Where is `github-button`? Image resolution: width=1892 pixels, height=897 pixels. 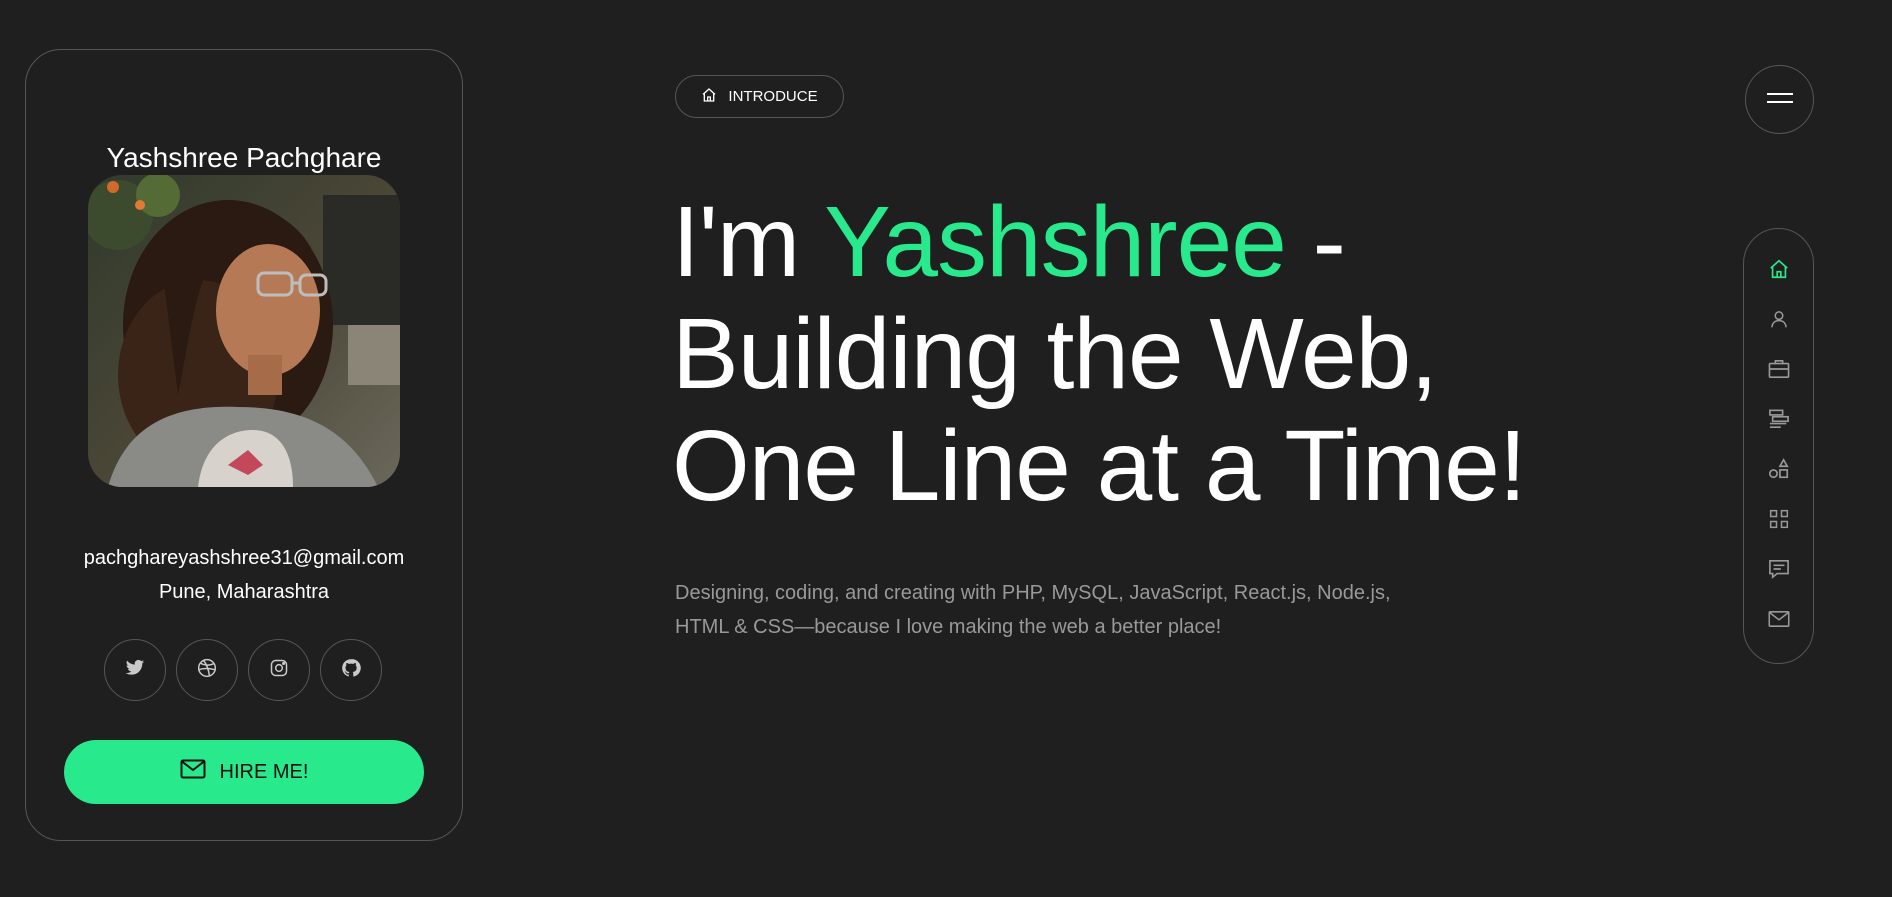
github-button is located at coordinates (351, 670).